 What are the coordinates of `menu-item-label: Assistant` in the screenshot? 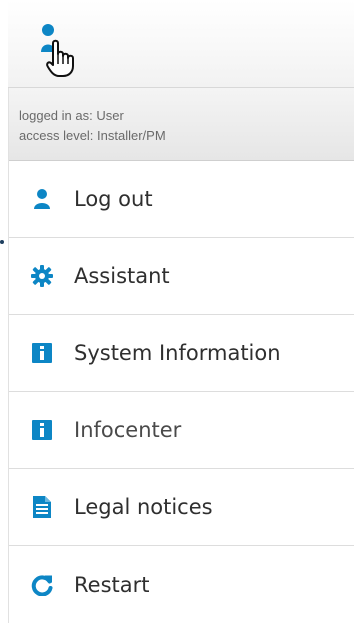 It's located at (122, 276).